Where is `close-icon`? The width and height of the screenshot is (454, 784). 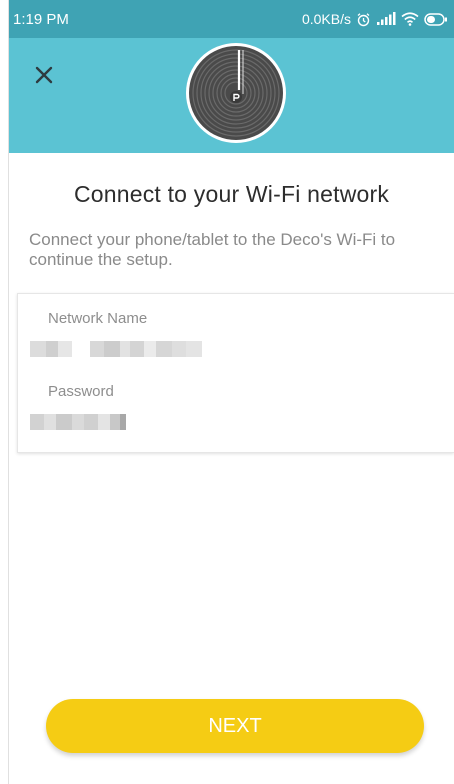 close-icon is located at coordinates (44, 75).